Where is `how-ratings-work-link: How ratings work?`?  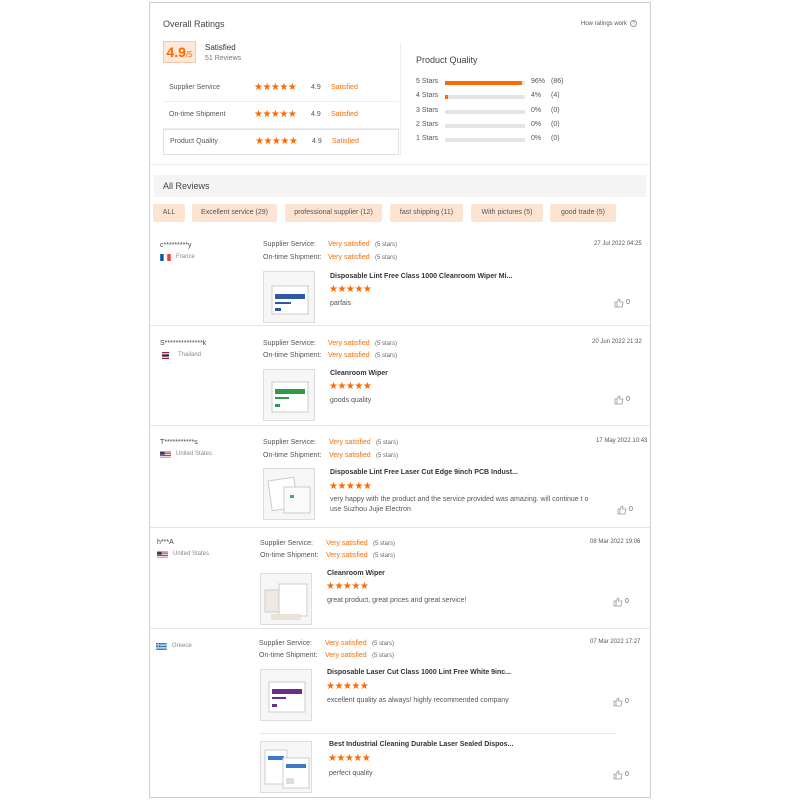
how-ratings-work-link: How ratings work? is located at coordinates (609, 23).